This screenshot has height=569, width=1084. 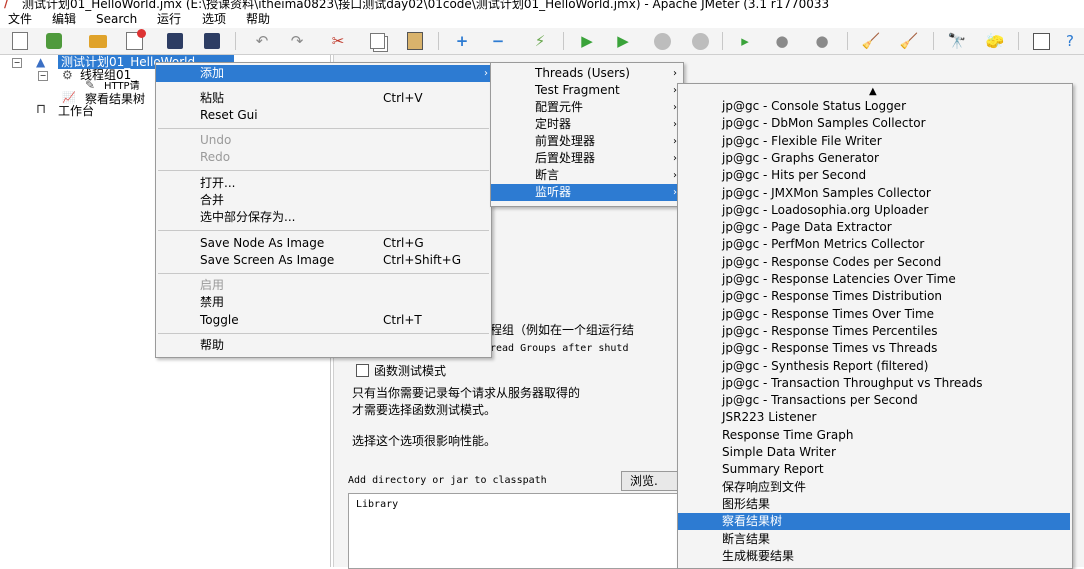 What do you see at coordinates (587, 175) in the screenshot?
I see `submenu-item-assertions: 断言 ›` at bounding box center [587, 175].